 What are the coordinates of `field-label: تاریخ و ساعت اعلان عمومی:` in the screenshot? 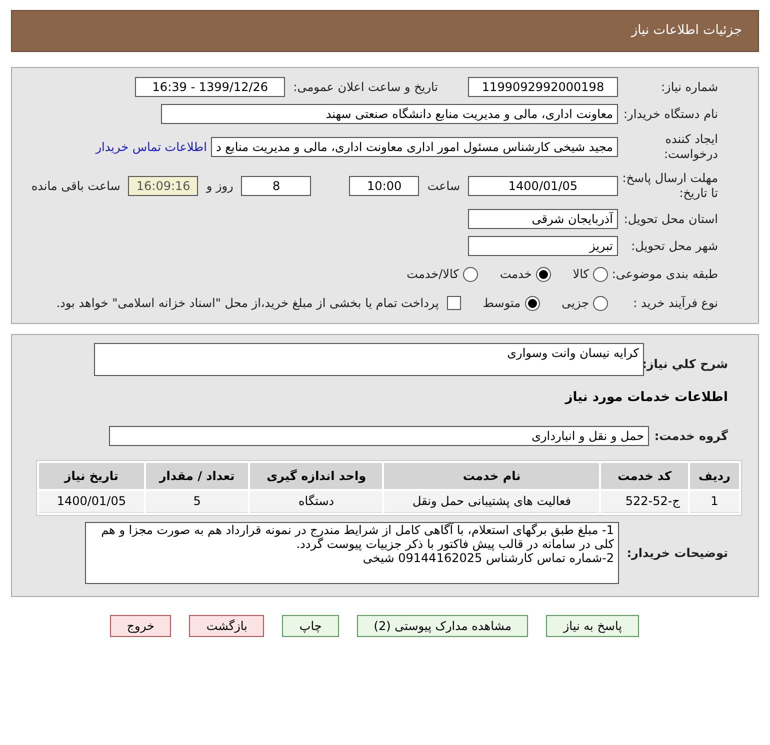 It's located at (365, 87).